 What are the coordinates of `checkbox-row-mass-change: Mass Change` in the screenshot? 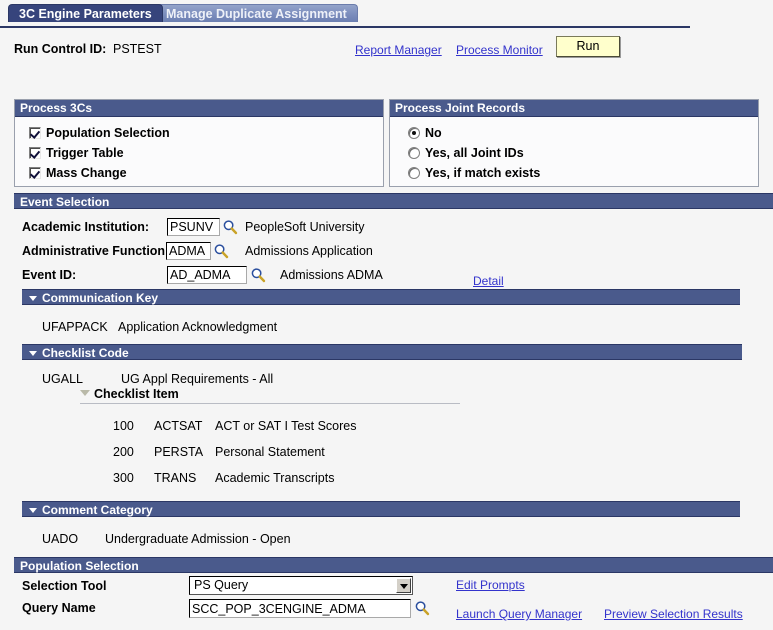 It's located at (206, 173).